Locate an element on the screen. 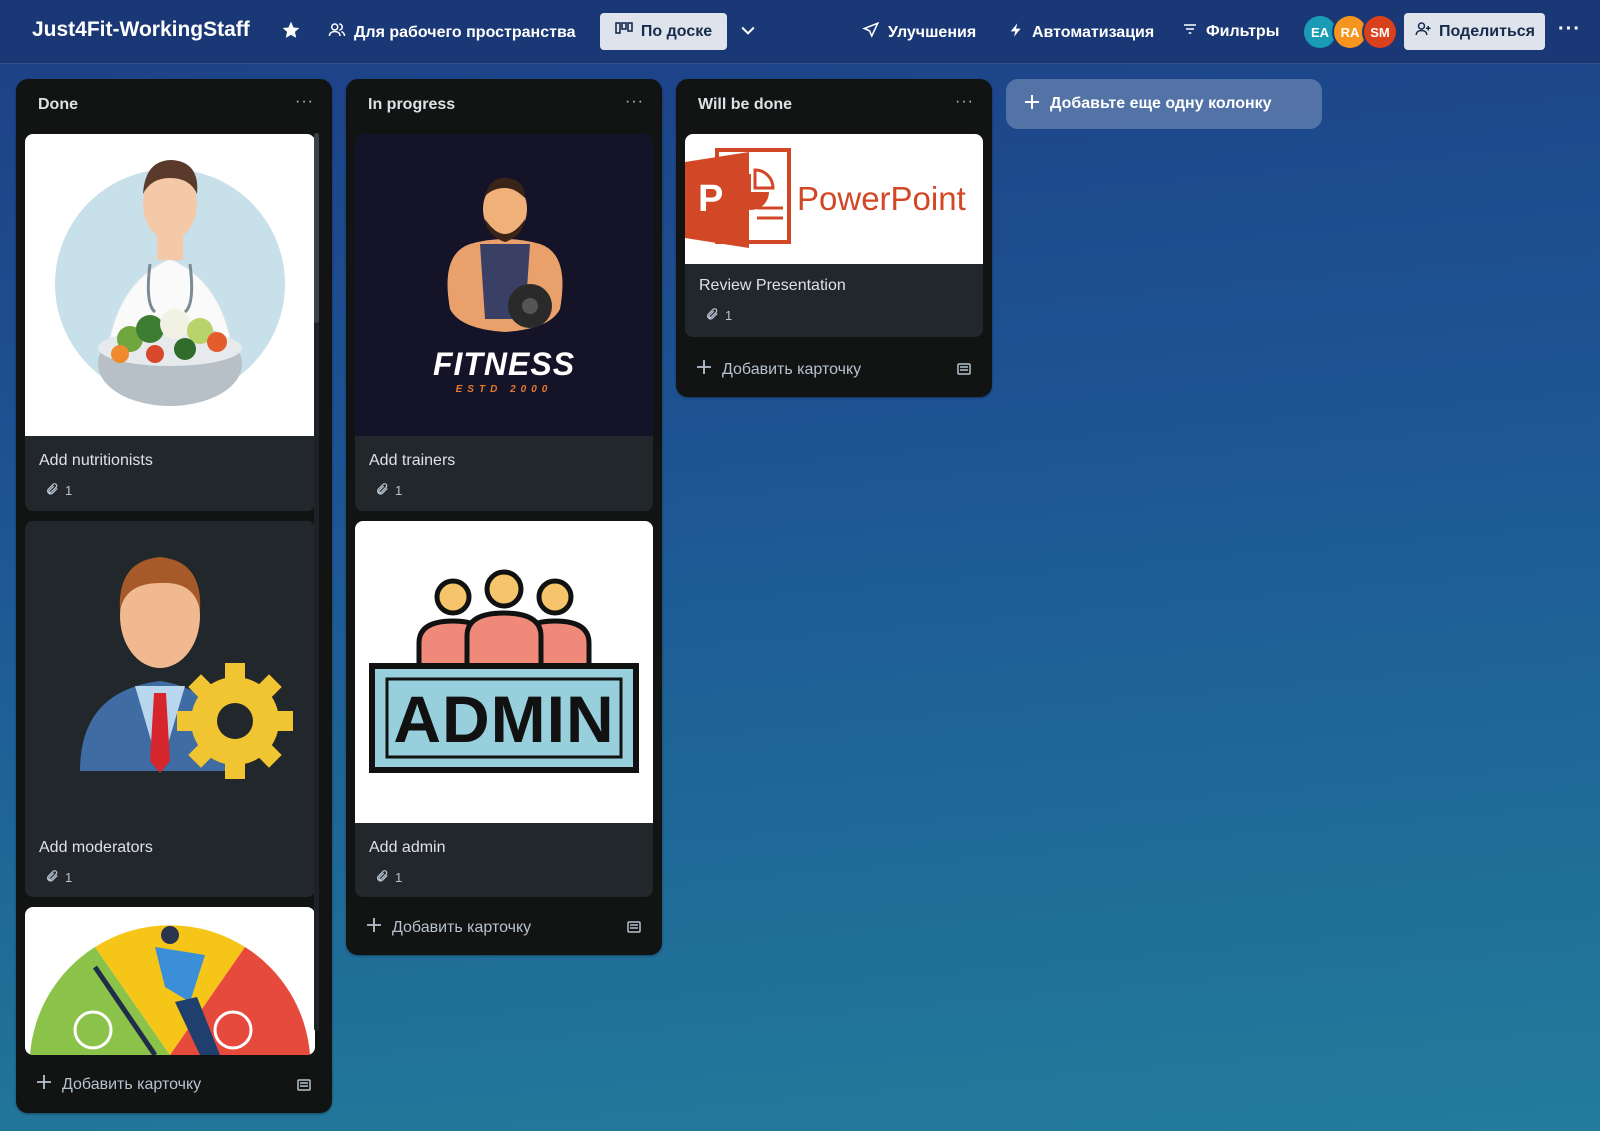  card-add-moderators: Add moderators 1 is located at coordinates (170, 709).